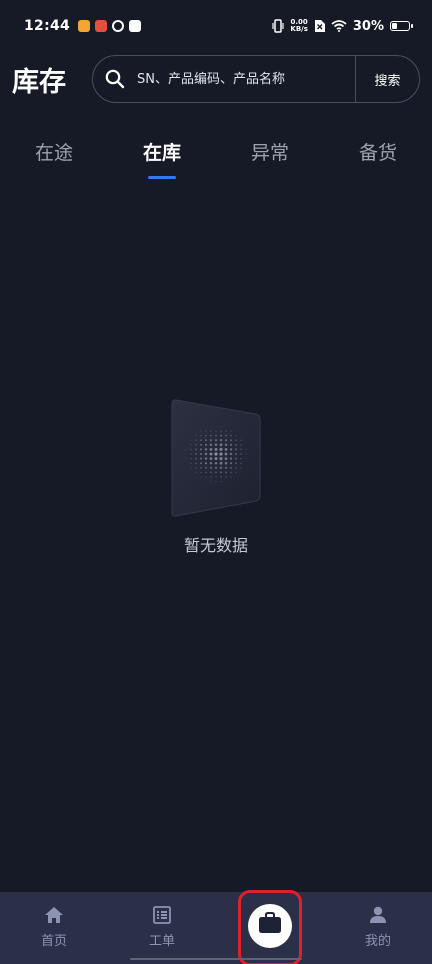 The height and width of the screenshot is (964, 432). What do you see at coordinates (47, 26) in the screenshot?
I see `status-time: 12:44` at bounding box center [47, 26].